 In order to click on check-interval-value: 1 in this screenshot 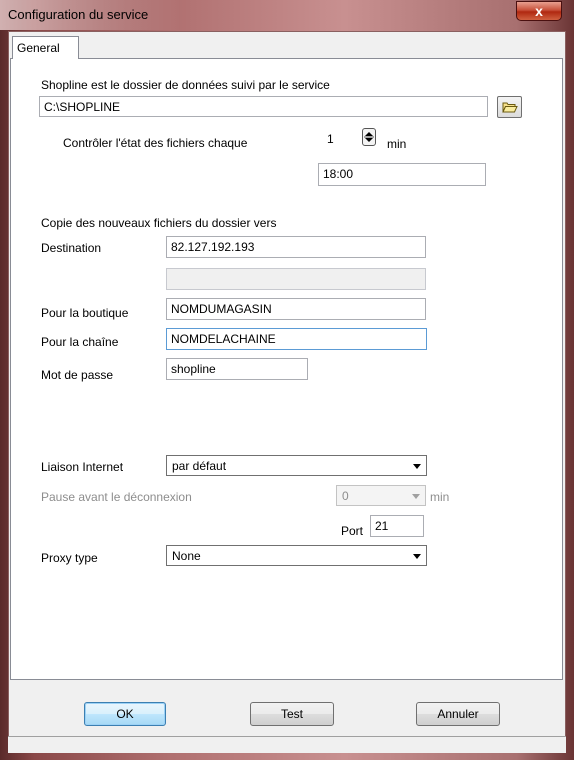, I will do `click(330, 139)`.